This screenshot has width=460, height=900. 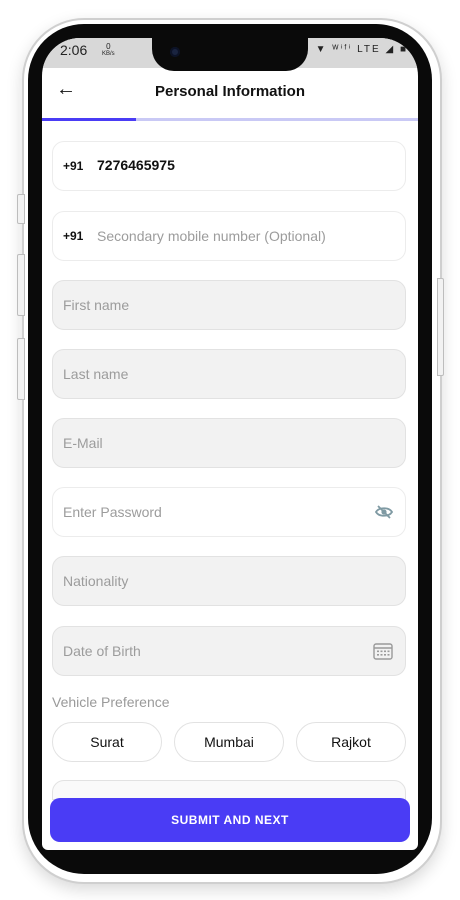 I want to click on submit-and-next-button: SUBMIT AND NEXT, so click(x=230, y=820).